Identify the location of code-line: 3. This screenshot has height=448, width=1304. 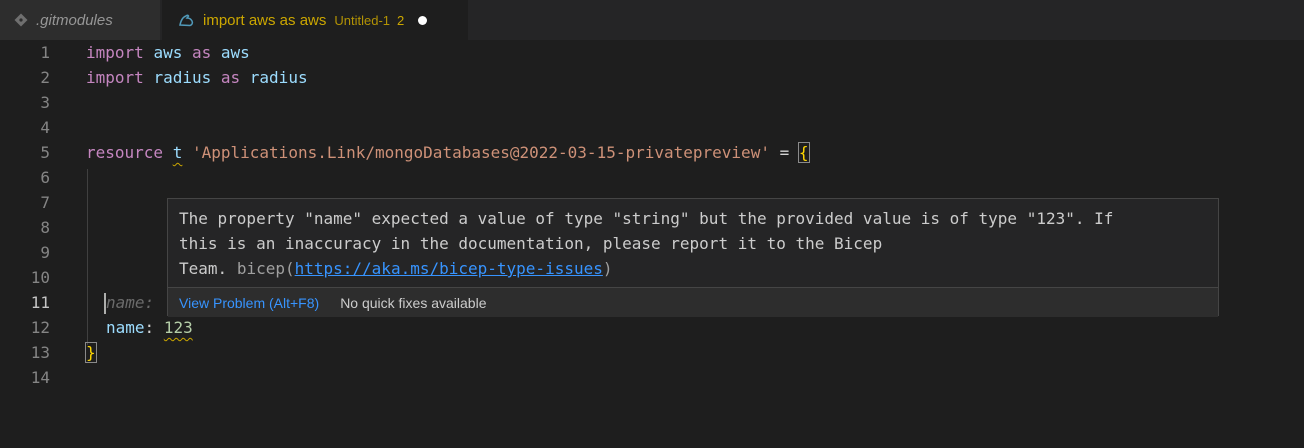
(652, 102).